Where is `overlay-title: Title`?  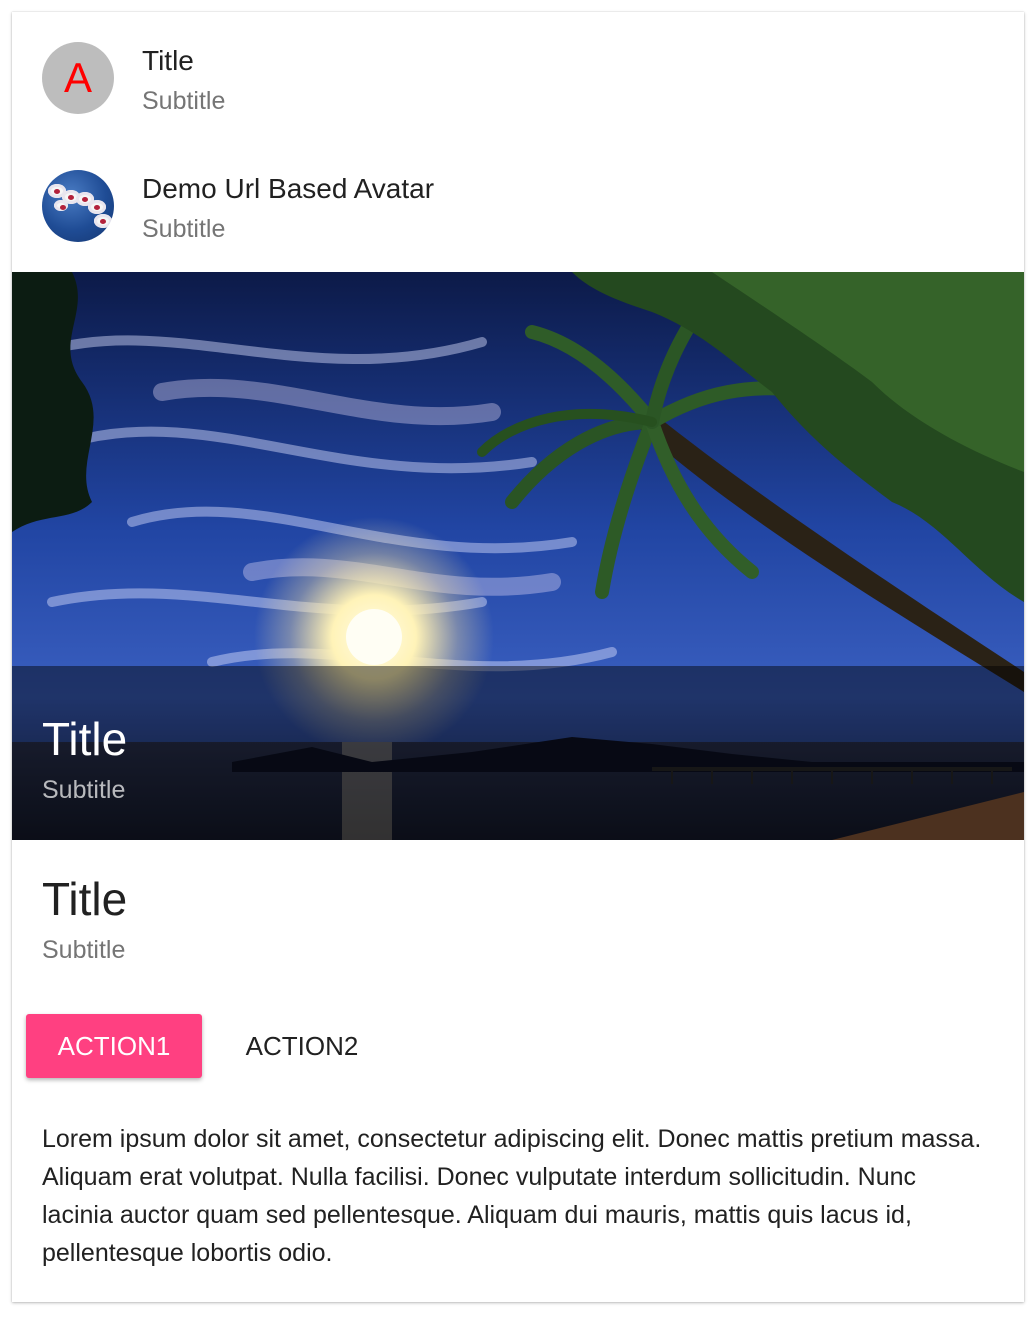
overlay-title: Title is located at coordinates (85, 739).